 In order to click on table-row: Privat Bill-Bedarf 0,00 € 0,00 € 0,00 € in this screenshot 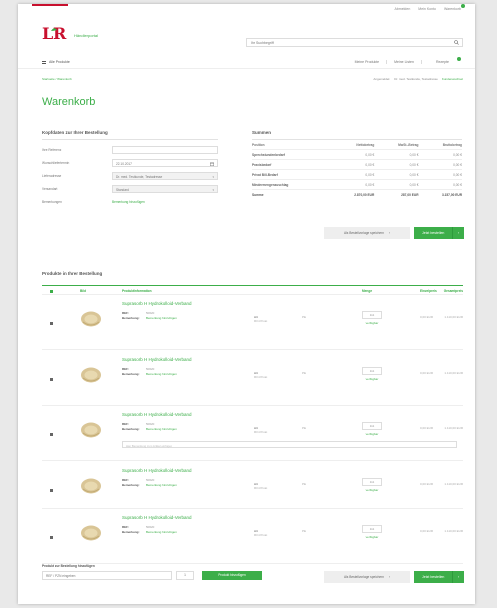, I will do `click(357, 174)`.